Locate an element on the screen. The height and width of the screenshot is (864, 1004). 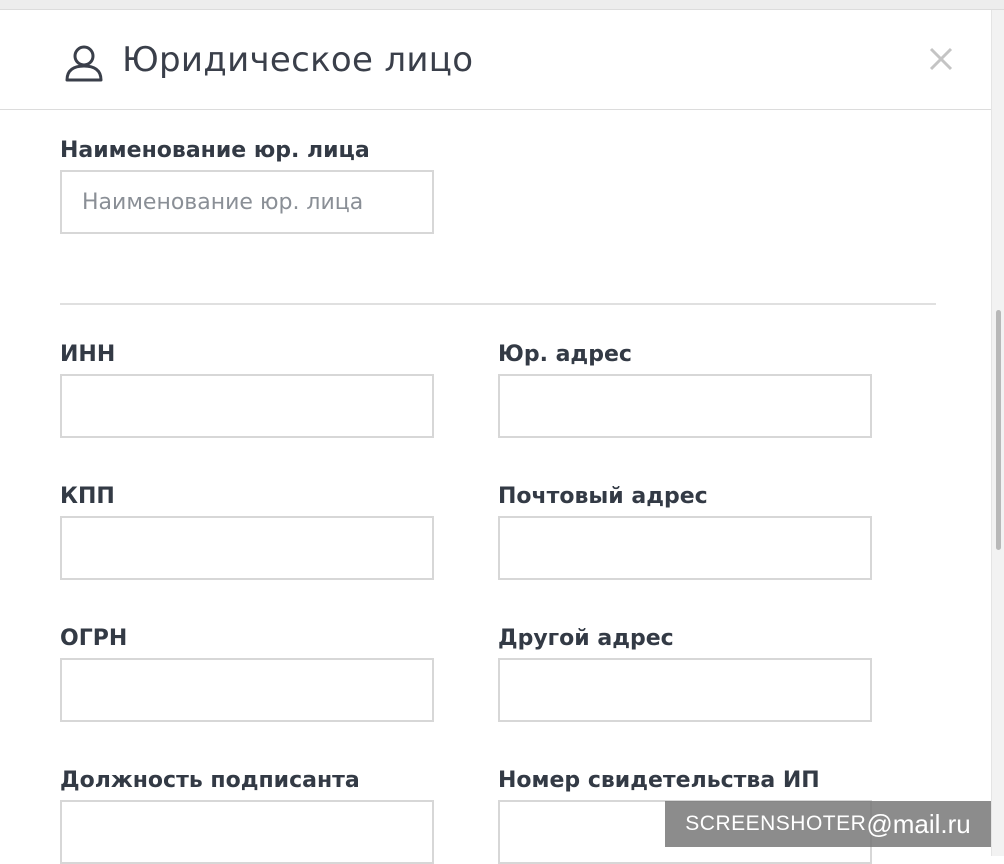
dialog-title: Юридическое лицо is located at coordinates (298, 60).